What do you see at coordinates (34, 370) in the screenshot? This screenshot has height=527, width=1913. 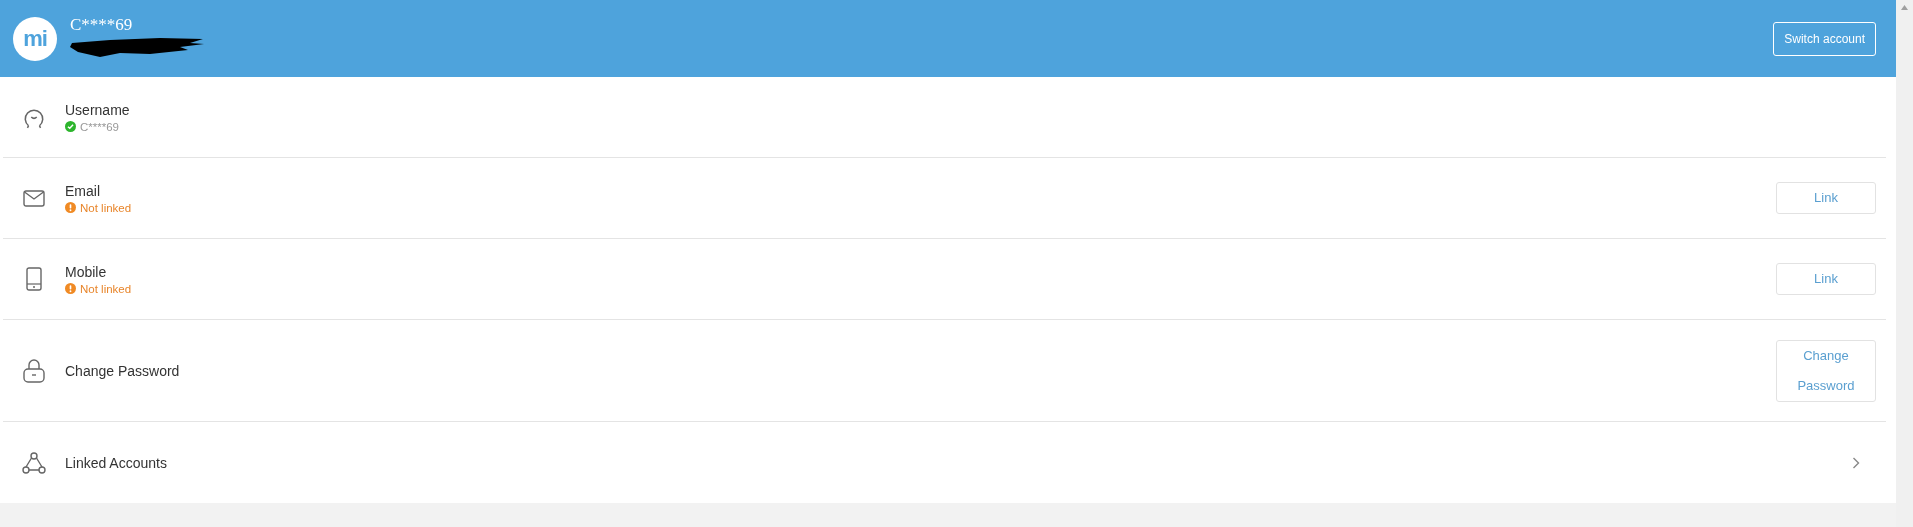 I see `lock-icon` at bounding box center [34, 370].